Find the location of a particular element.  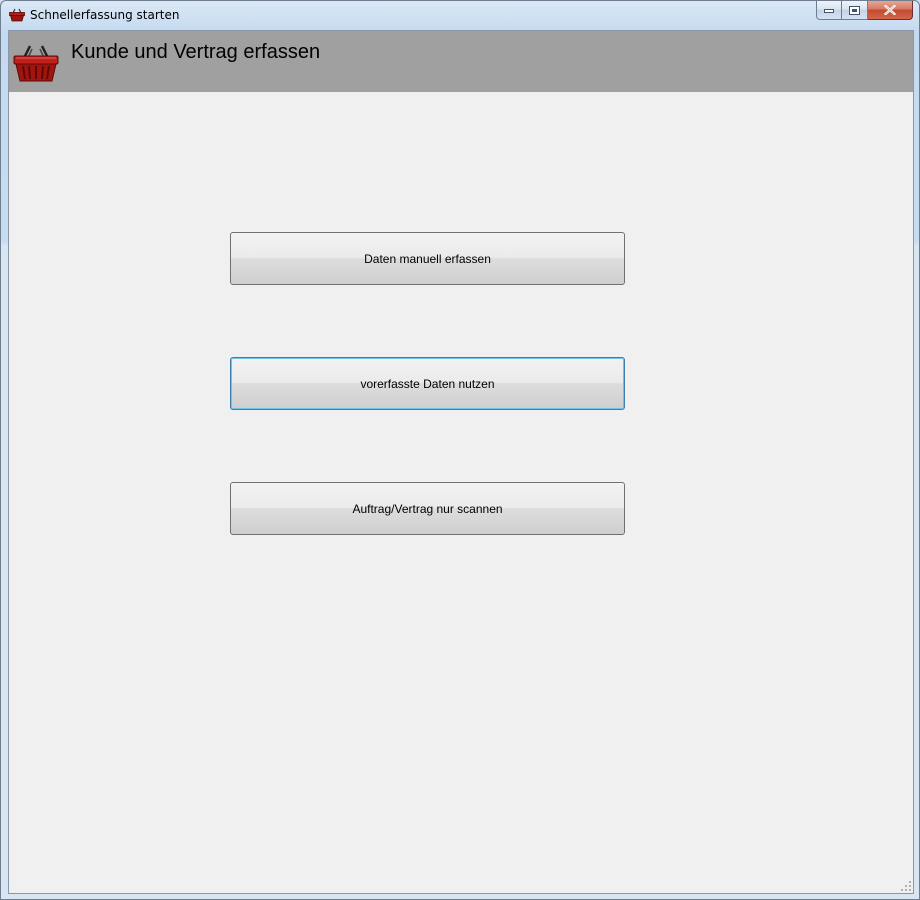

window-title: Schnellerfassung starten is located at coordinates (105, 15).